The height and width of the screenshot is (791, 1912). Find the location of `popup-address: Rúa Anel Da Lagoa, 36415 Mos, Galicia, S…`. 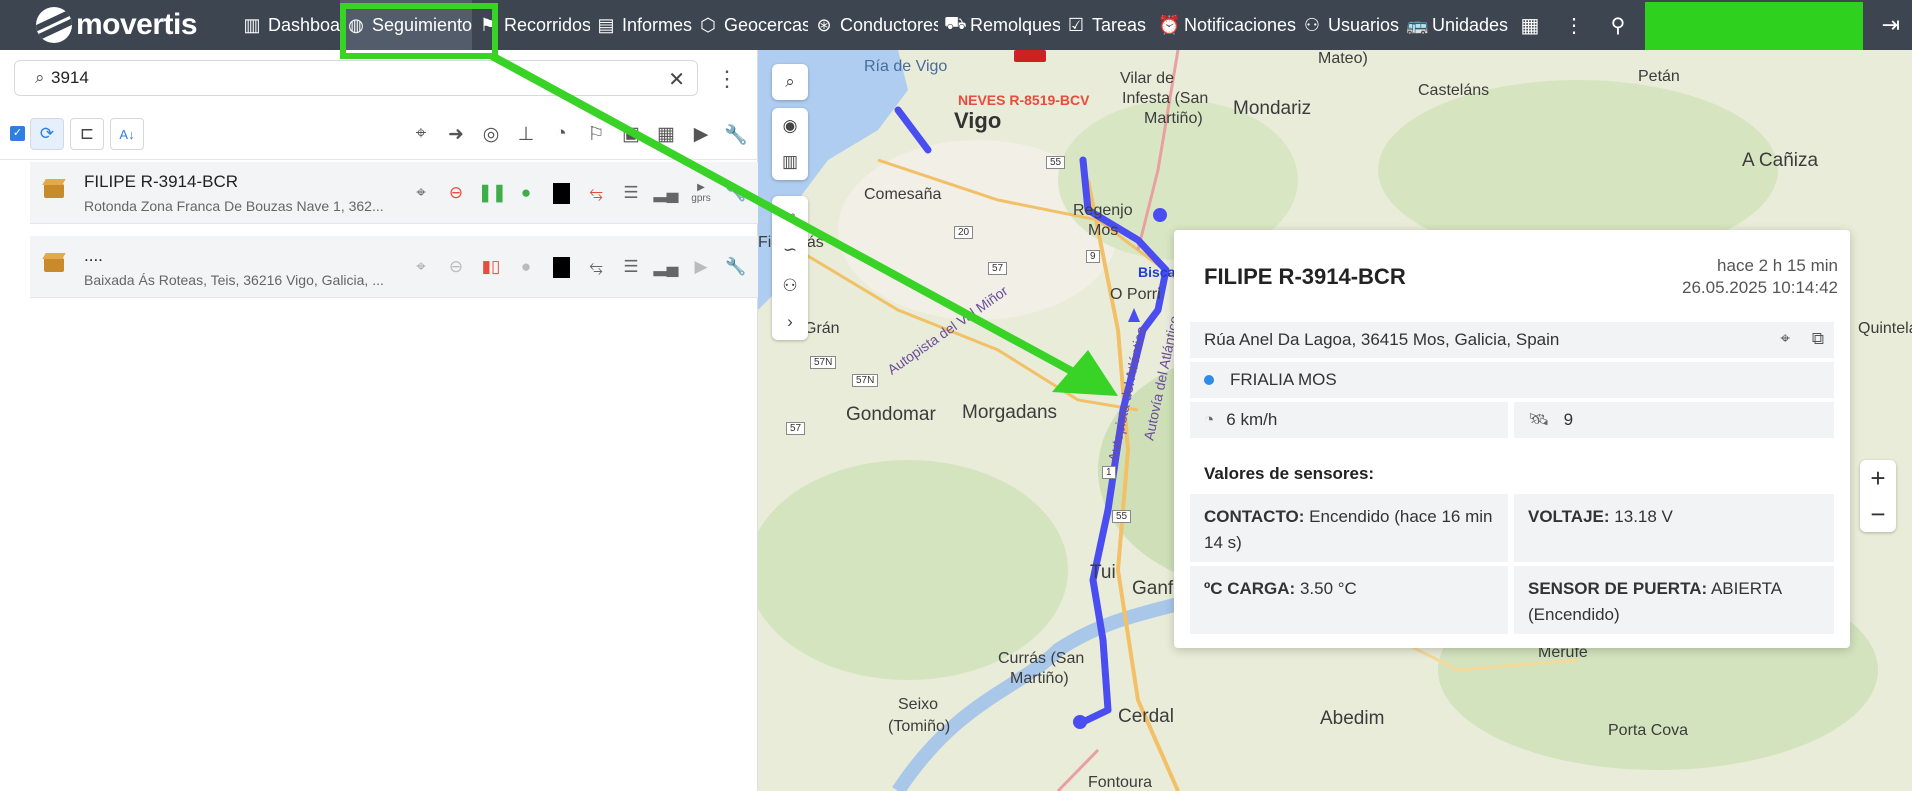

popup-address: Rúa Anel Da Lagoa, 36415 Mos, Galicia, S… is located at coordinates (1512, 340).